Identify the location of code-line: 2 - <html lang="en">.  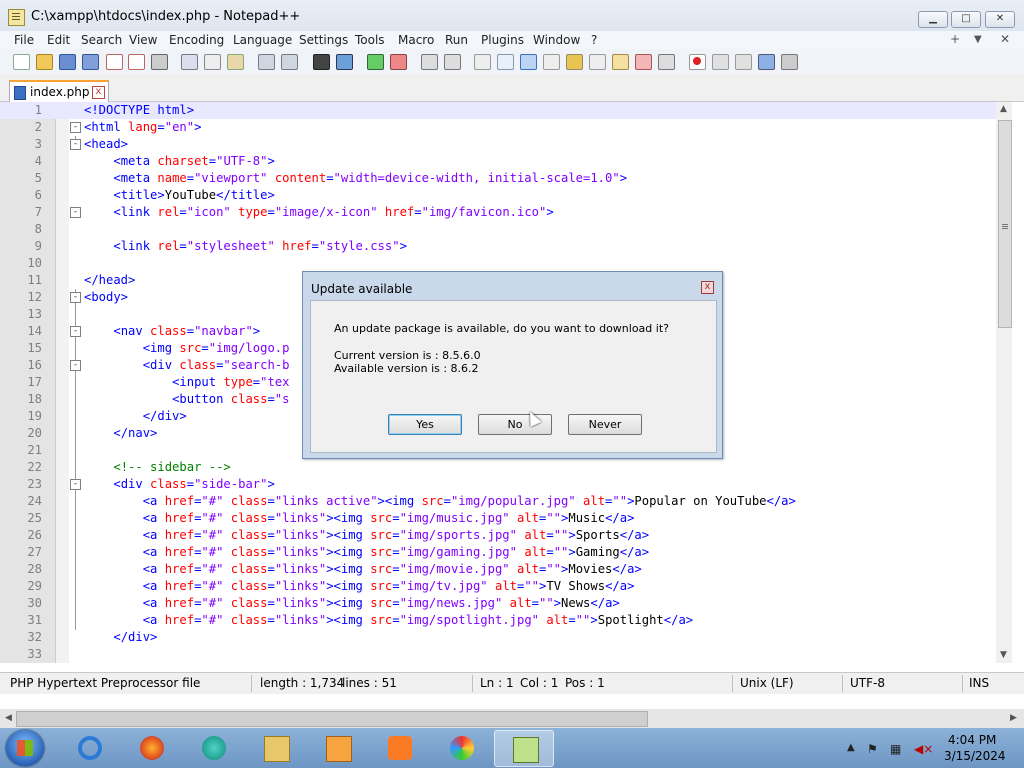
(498, 127).